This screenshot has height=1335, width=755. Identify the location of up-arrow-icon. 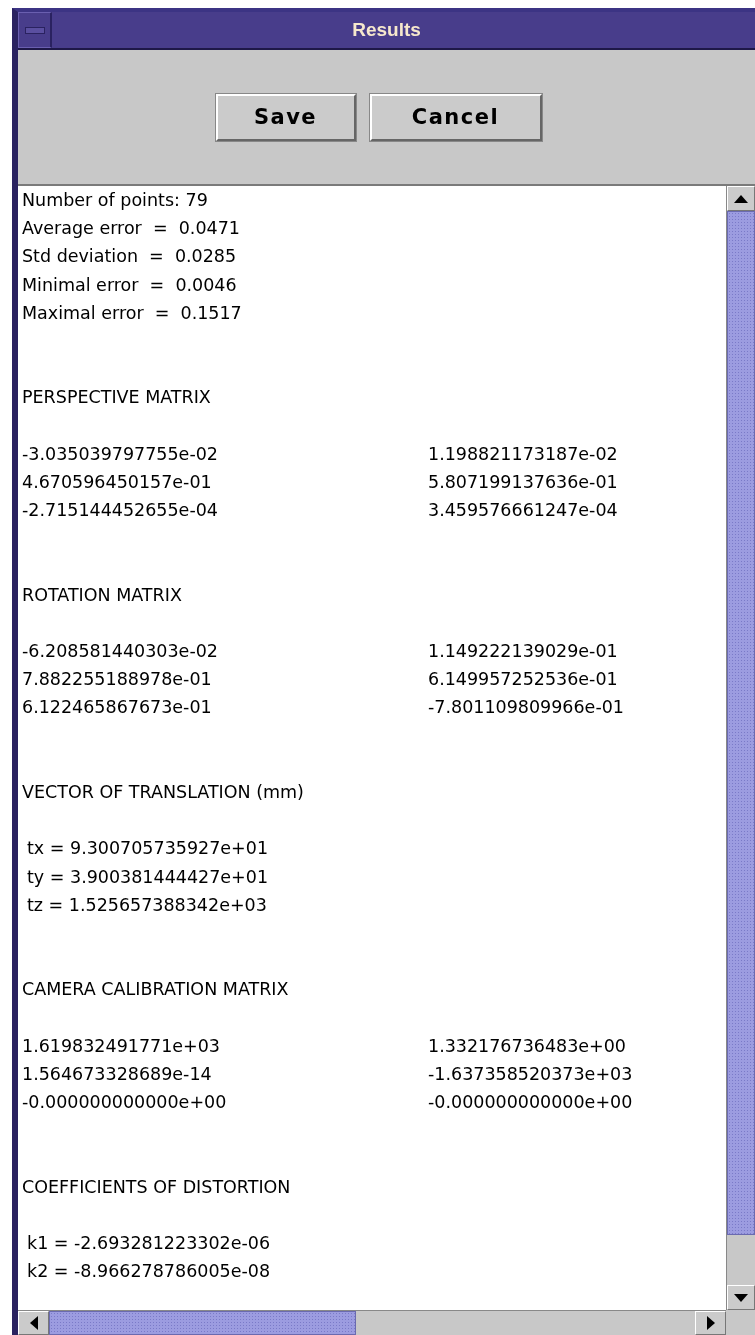
(741, 198).